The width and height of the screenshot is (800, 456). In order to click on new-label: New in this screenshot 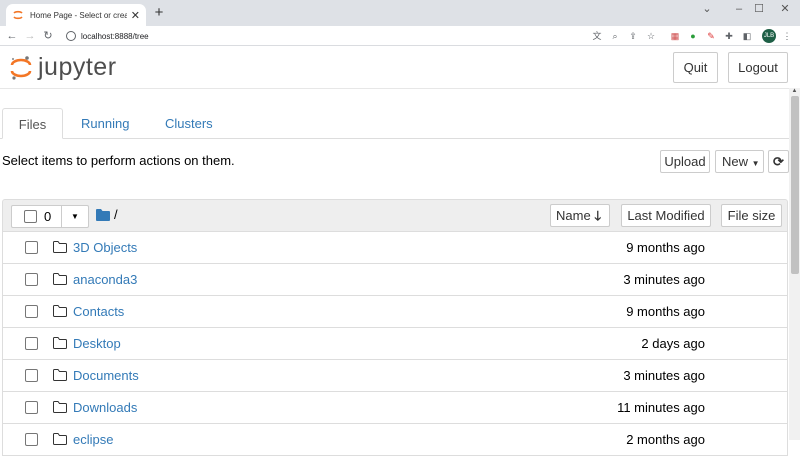, I will do `click(735, 161)`.